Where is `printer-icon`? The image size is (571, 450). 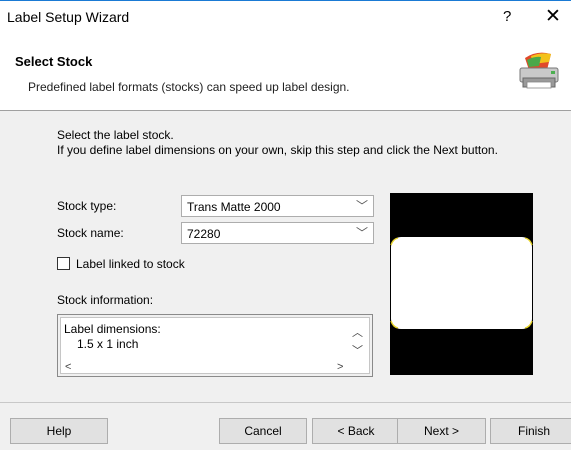
printer-icon is located at coordinates (539, 70).